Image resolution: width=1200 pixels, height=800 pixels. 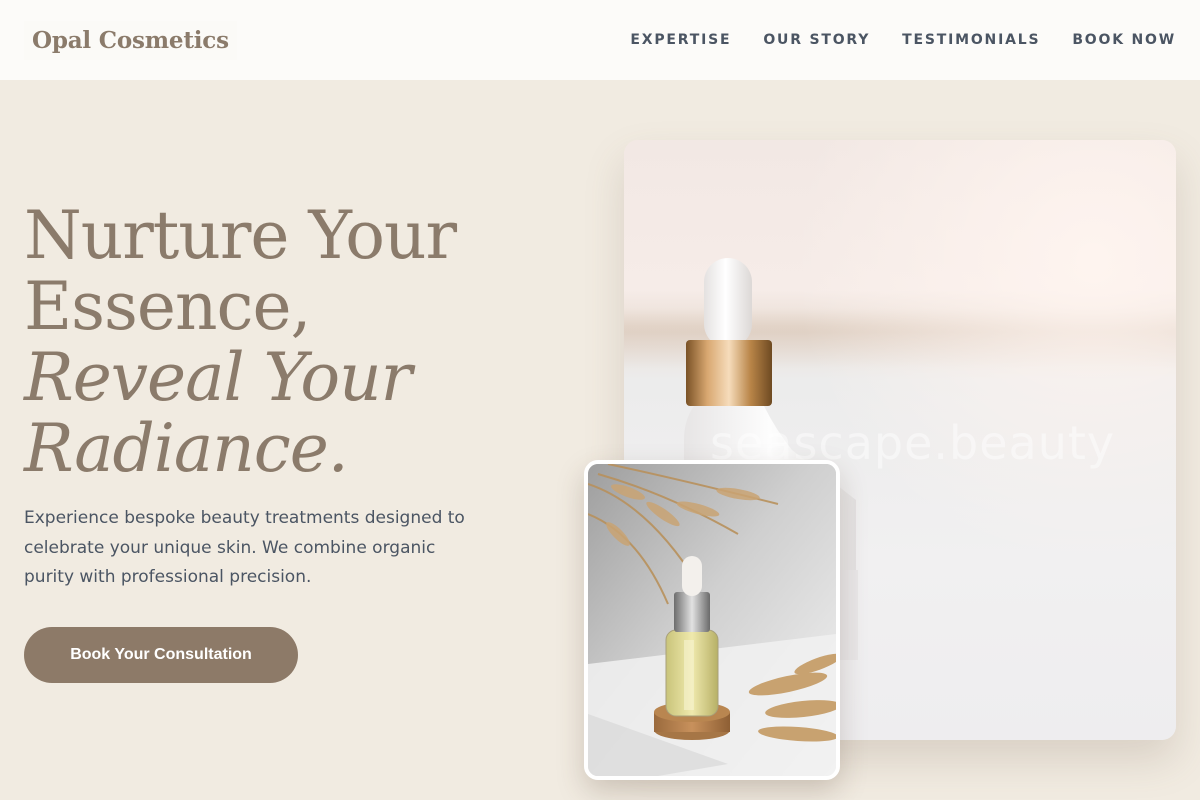 I want to click on serum-bottle-illustration, so click(x=712, y=620).